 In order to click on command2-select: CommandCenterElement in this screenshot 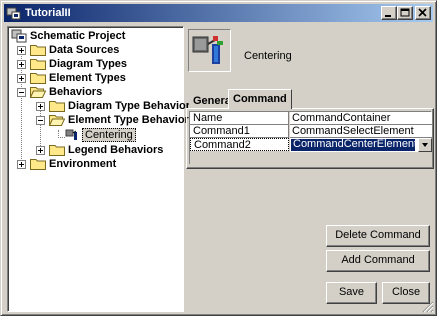, I will do `click(361, 145)`.